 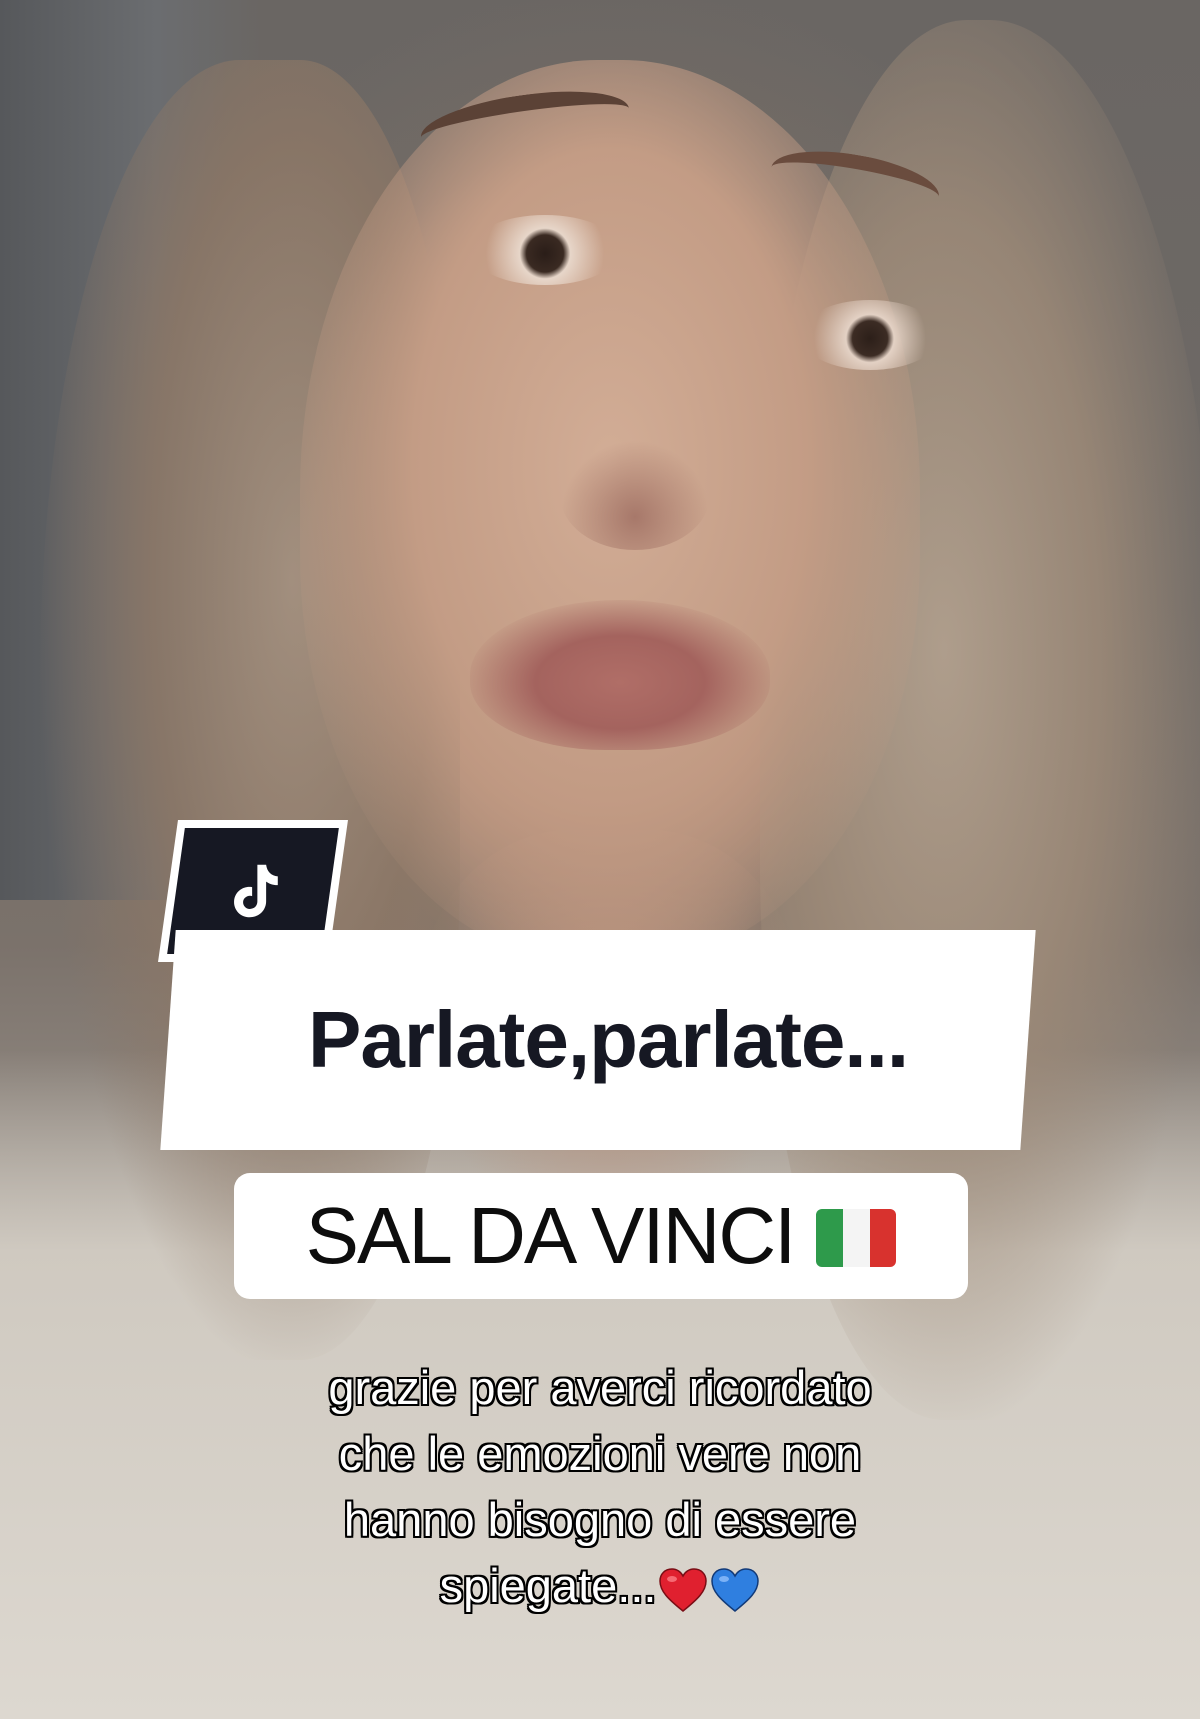 What do you see at coordinates (856, 1238) in the screenshot?
I see `italy-flag-icon` at bounding box center [856, 1238].